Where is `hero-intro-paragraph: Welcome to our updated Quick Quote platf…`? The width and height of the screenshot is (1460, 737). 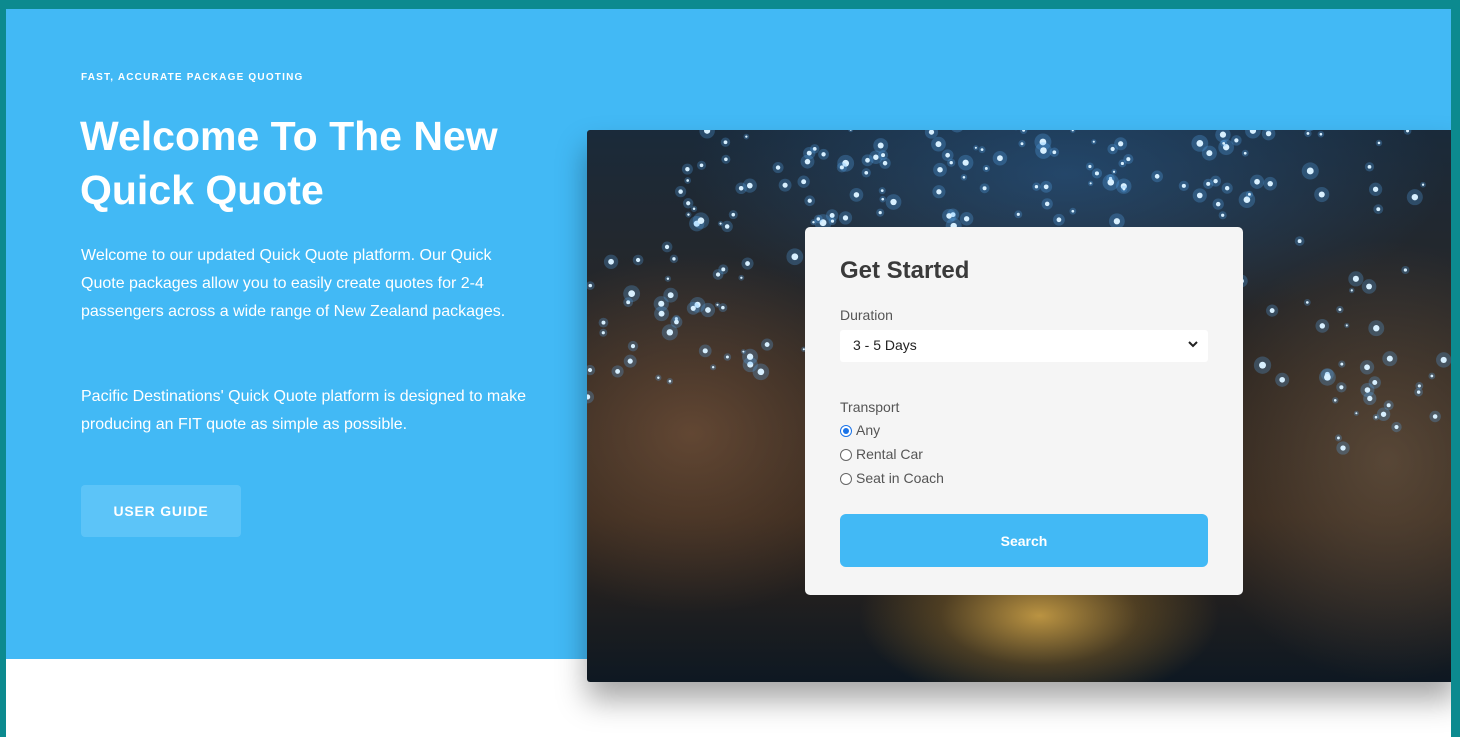 hero-intro-paragraph: Welcome to our updated Quick Quote platf… is located at coordinates (293, 283).